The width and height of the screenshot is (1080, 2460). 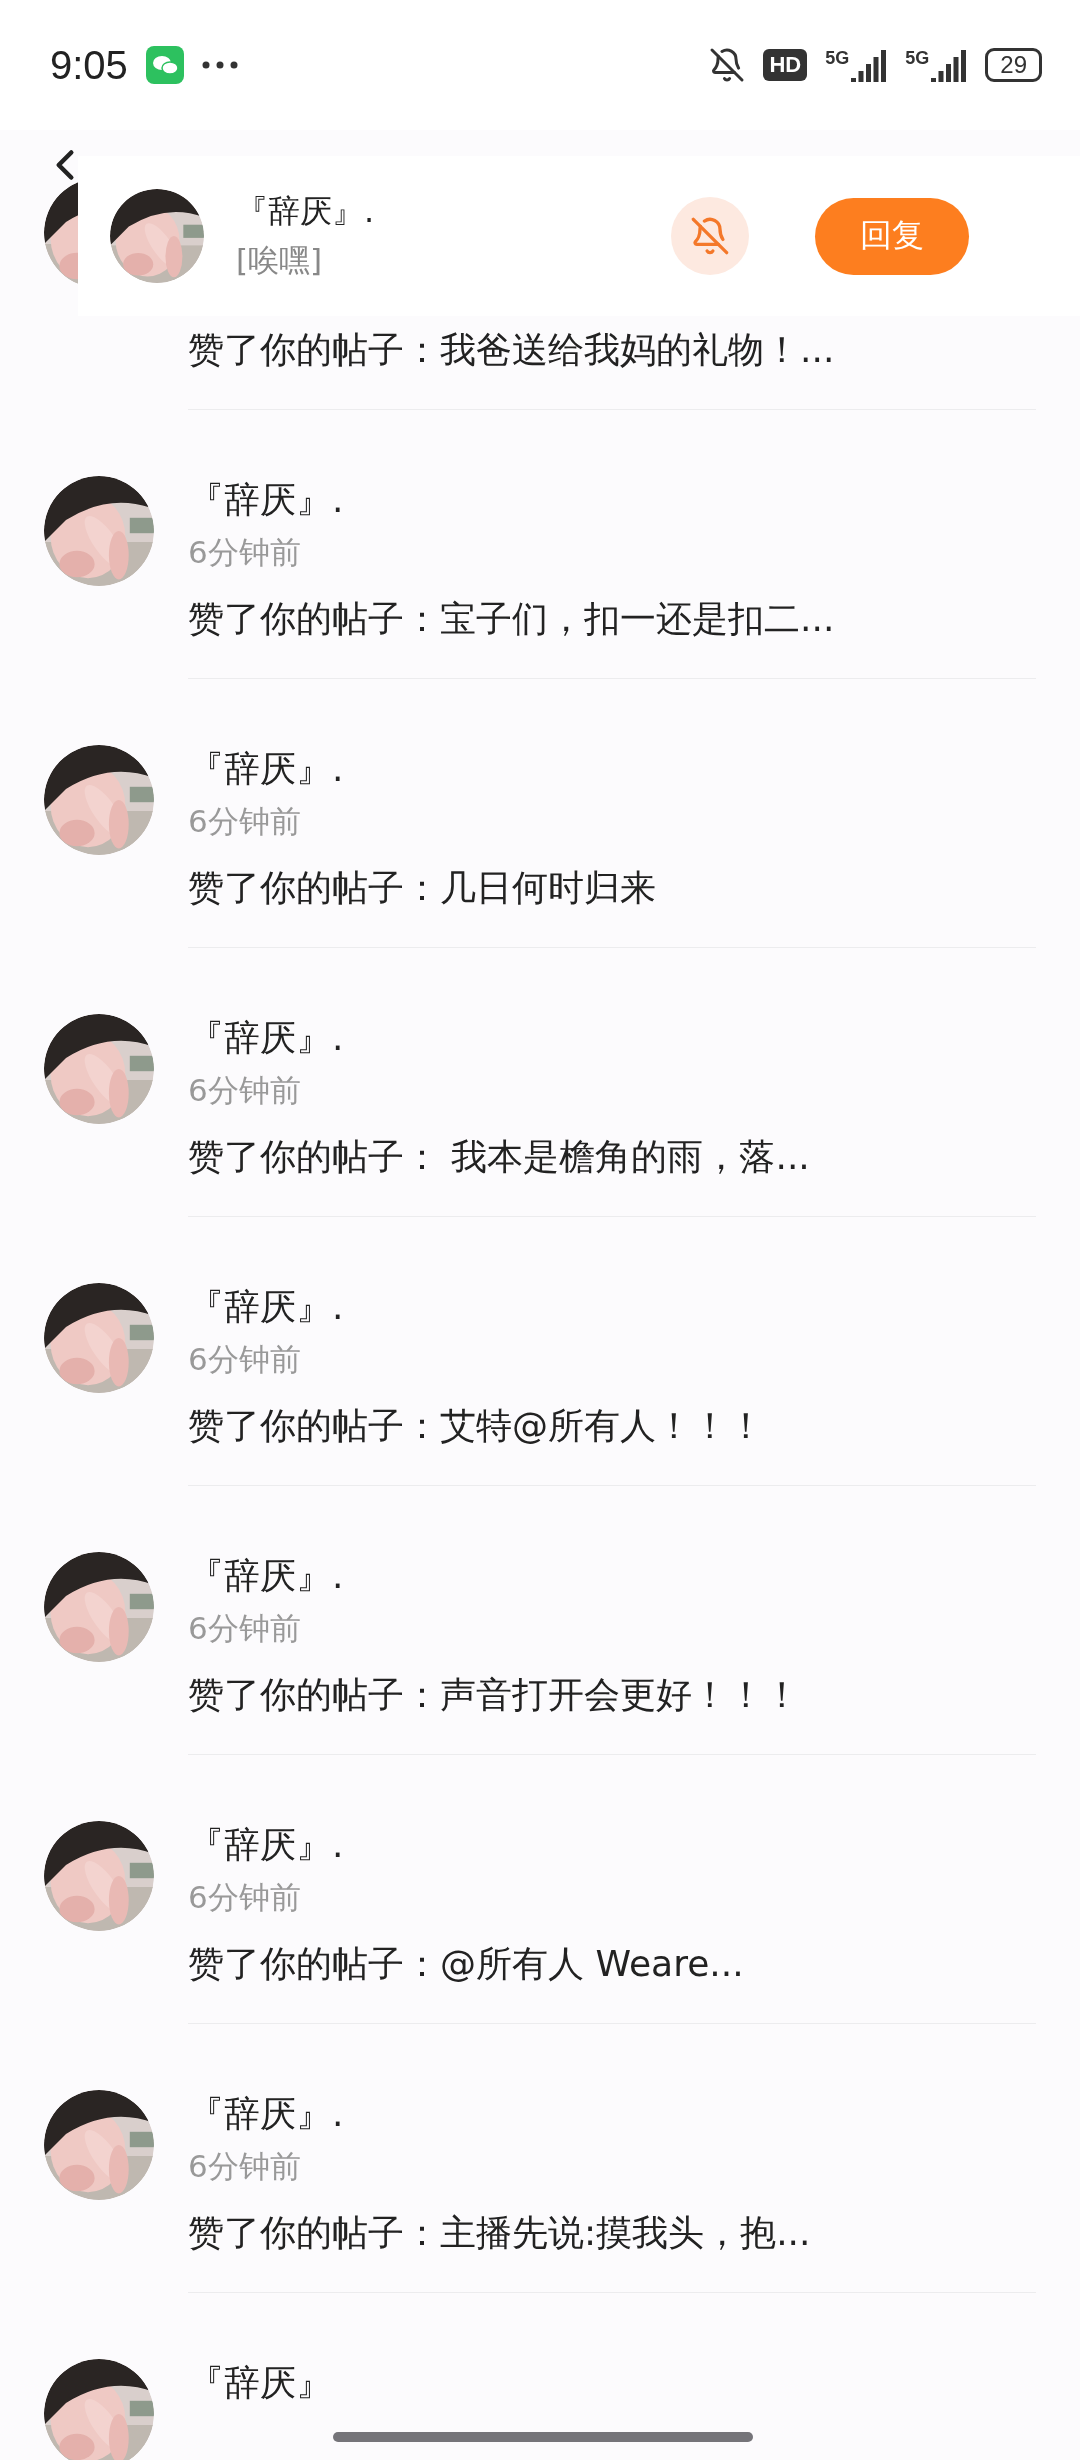 I want to click on battery-indicator: 29, so click(x=1013, y=65).